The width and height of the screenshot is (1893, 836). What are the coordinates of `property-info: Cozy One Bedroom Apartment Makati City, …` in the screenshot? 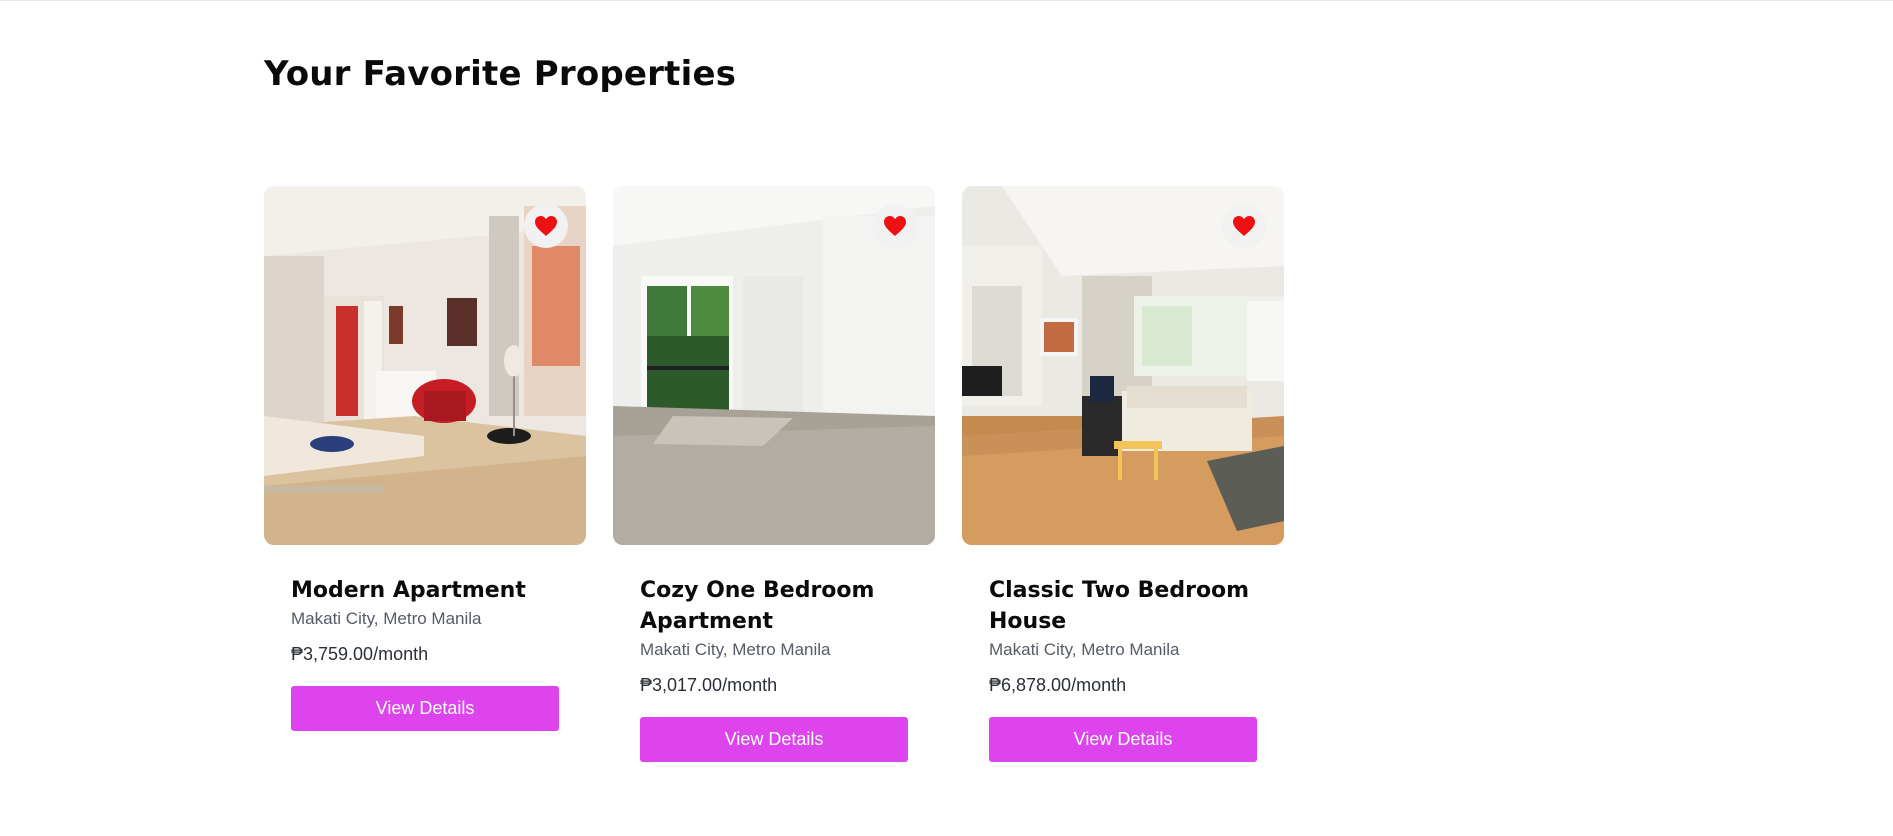 It's located at (774, 653).